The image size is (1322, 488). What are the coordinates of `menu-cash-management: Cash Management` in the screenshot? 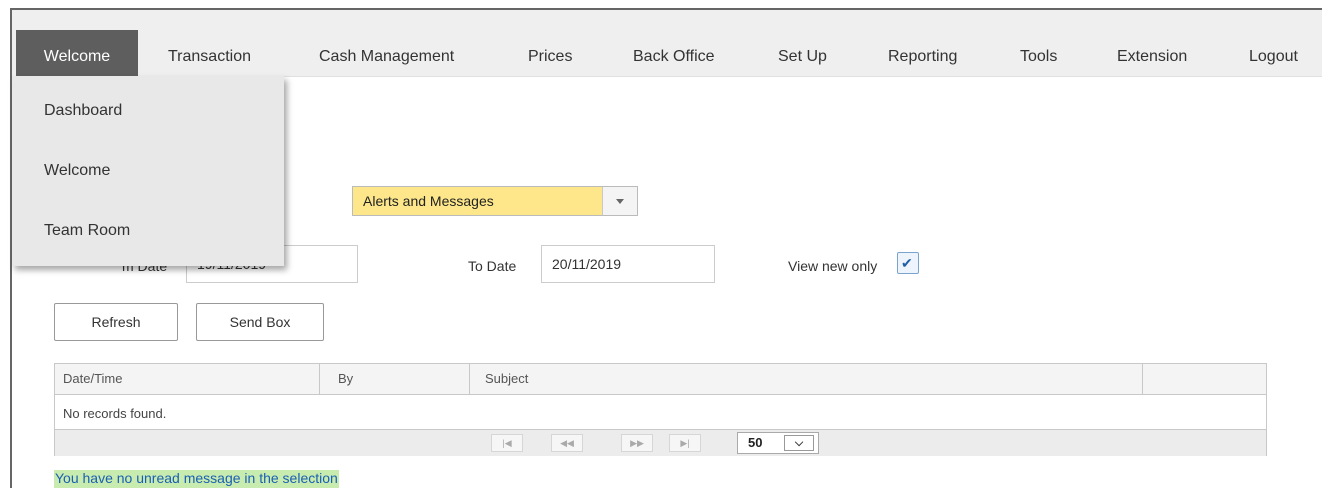 It's located at (386, 53).